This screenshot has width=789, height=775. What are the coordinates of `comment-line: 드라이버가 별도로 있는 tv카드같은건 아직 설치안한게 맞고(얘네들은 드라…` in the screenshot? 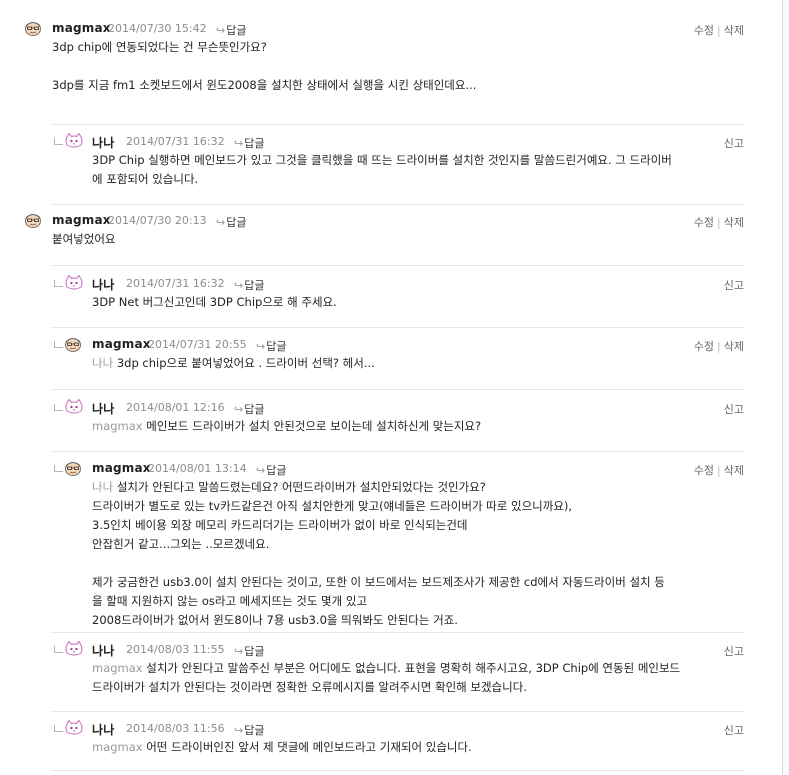 It's located at (422, 506).